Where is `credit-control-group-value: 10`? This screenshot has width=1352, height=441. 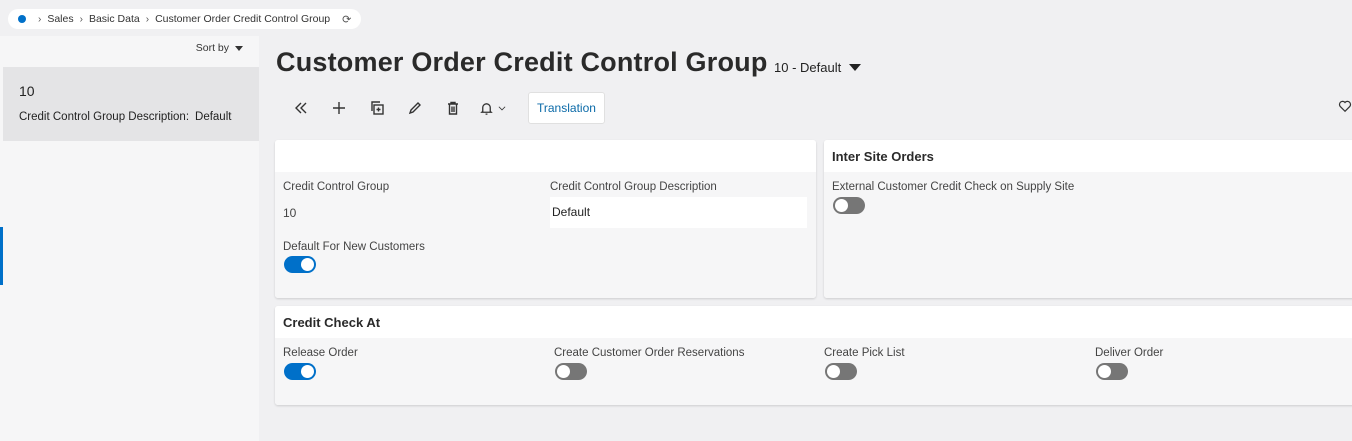 credit-control-group-value: 10 is located at coordinates (290, 213).